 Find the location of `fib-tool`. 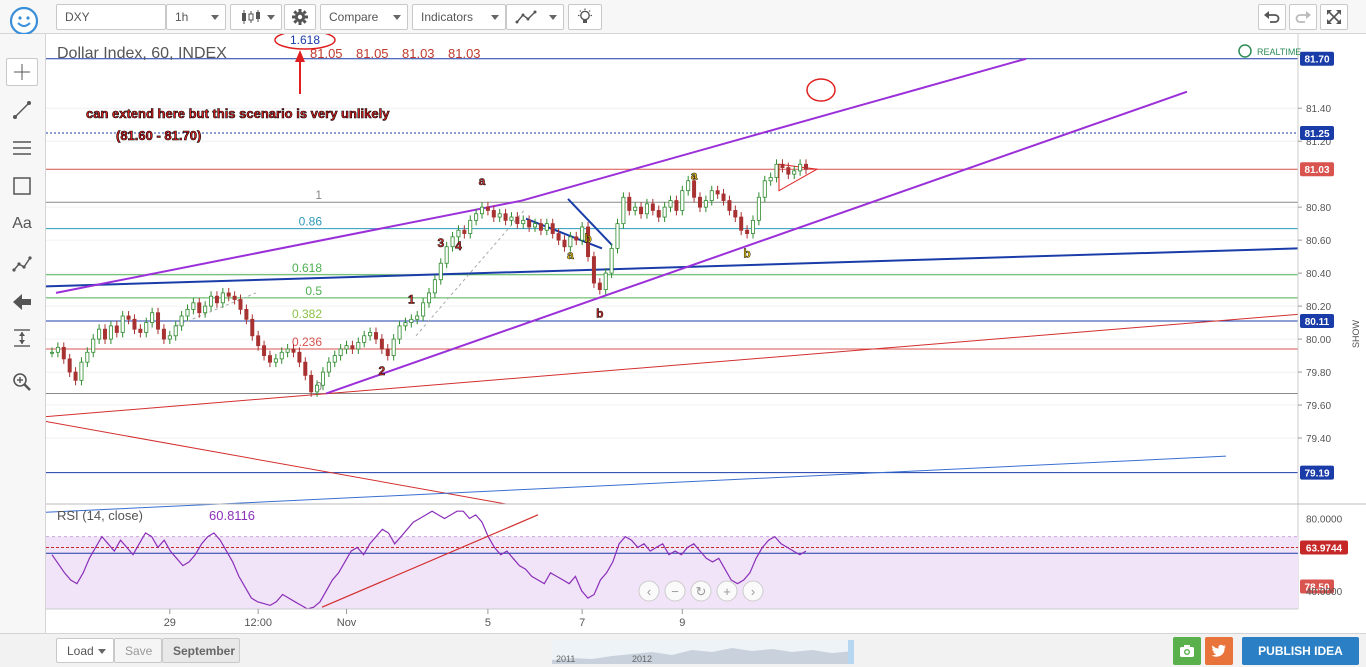

fib-tool is located at coordinates (22, 148).